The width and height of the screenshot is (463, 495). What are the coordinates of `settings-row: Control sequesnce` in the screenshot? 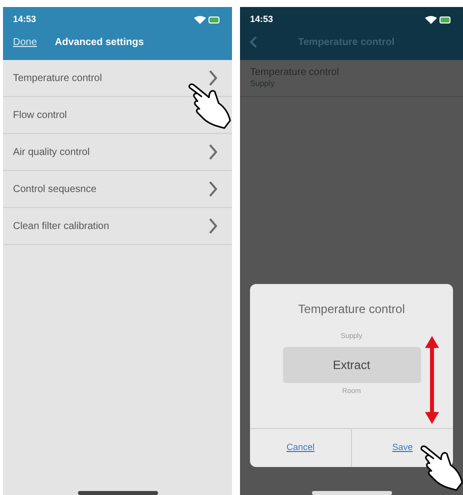 It's located at (117, 189).